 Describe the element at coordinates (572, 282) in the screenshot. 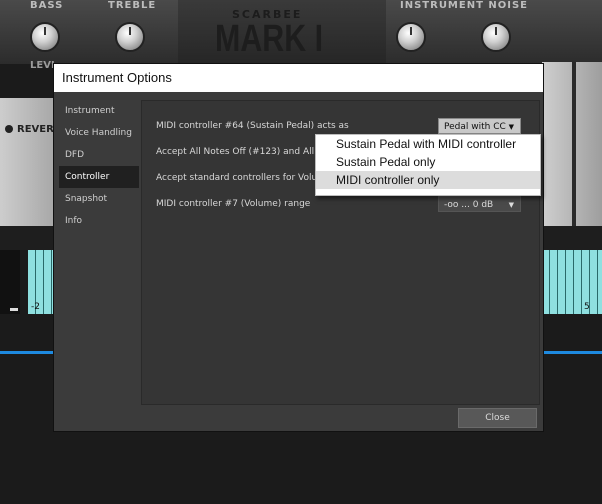

I see `keyboard-right` at that location.